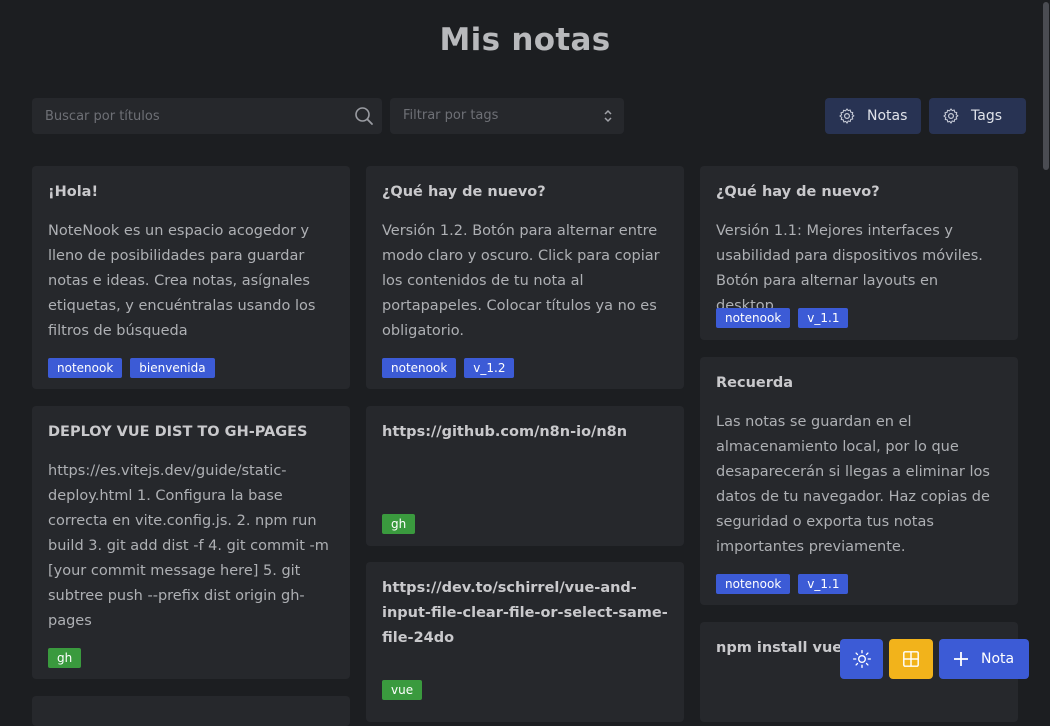 Image resolution: width=1050 pixels, height=726 pixels. What do you see at coordinates (402, 690) in the screenshot?
I see `tag-badge: vue` at bounding box center [402, 690].